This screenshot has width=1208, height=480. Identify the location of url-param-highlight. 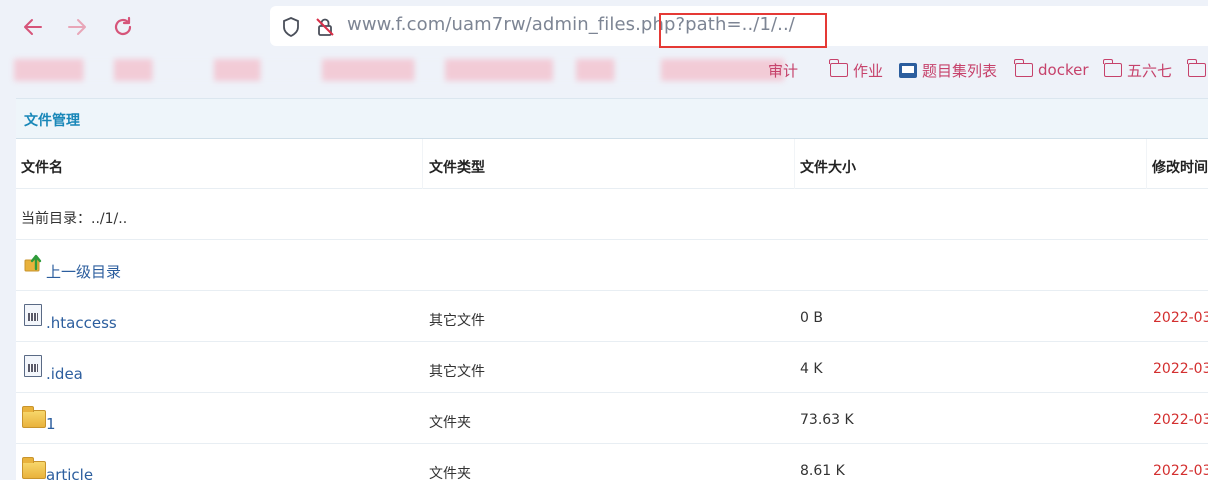
(743, 30).